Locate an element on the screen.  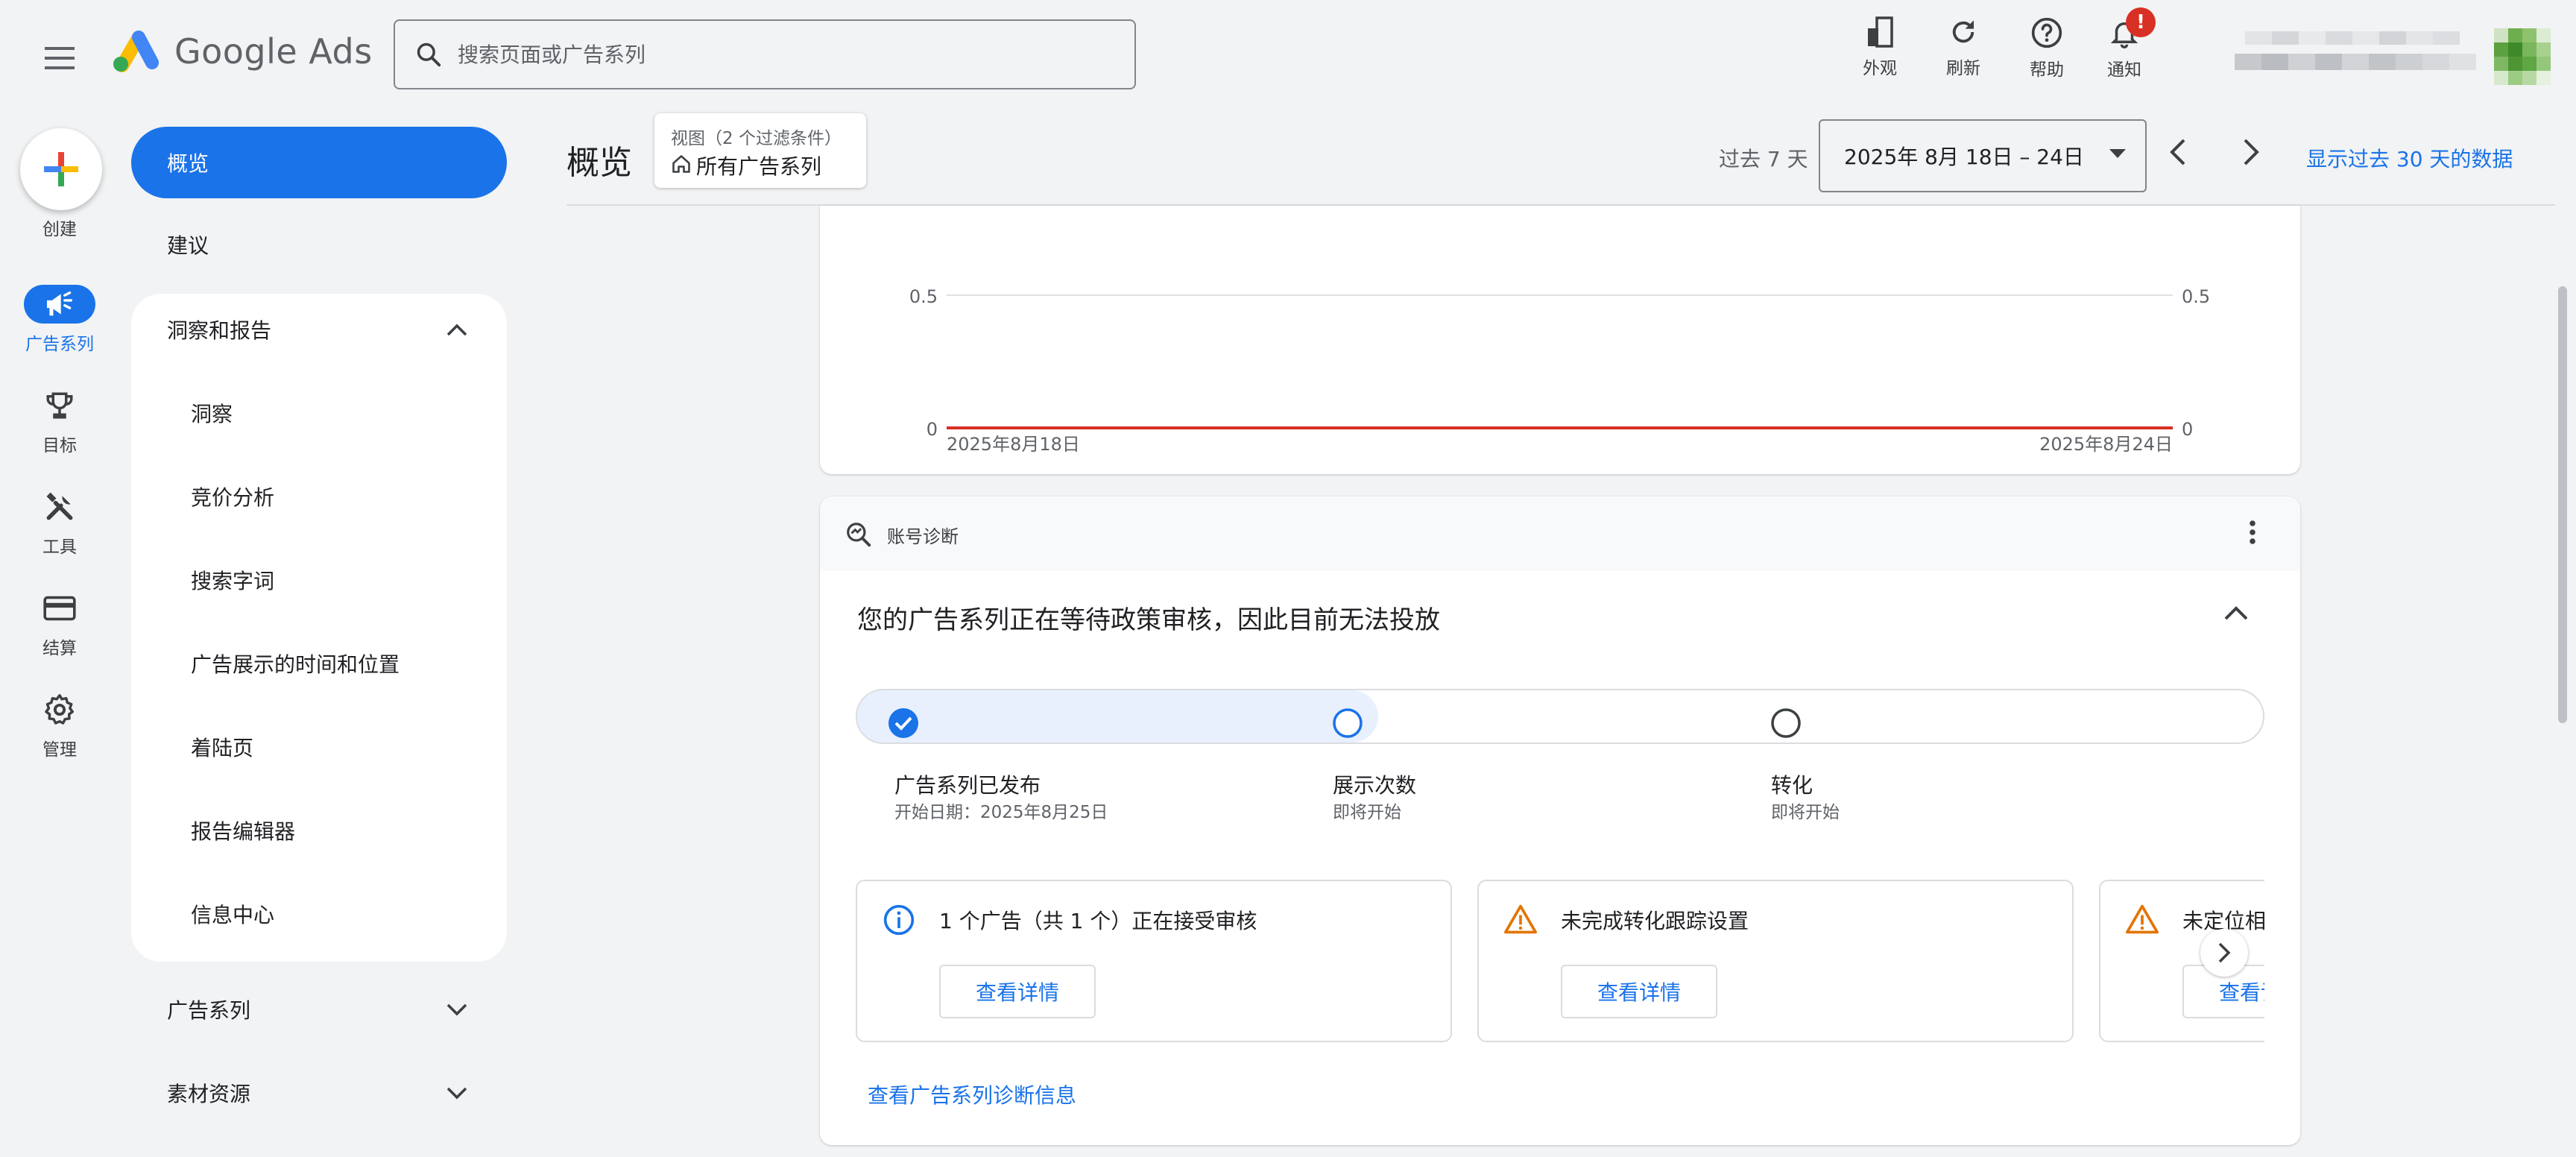
info-icon is located at coordinates (899, 920).